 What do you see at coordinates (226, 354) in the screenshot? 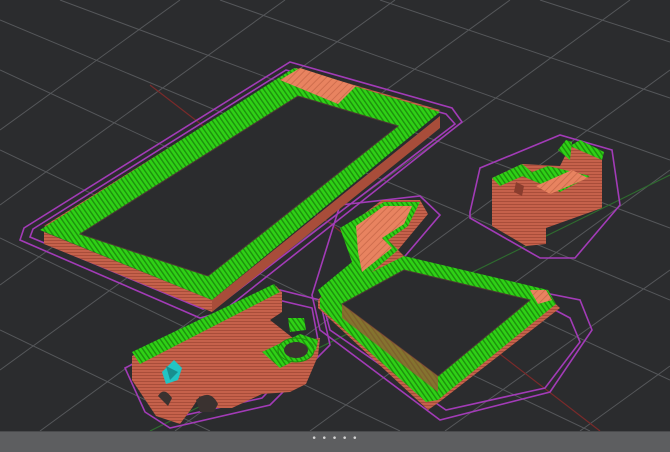
I see `part-arm` at bounding box center [226, 354].